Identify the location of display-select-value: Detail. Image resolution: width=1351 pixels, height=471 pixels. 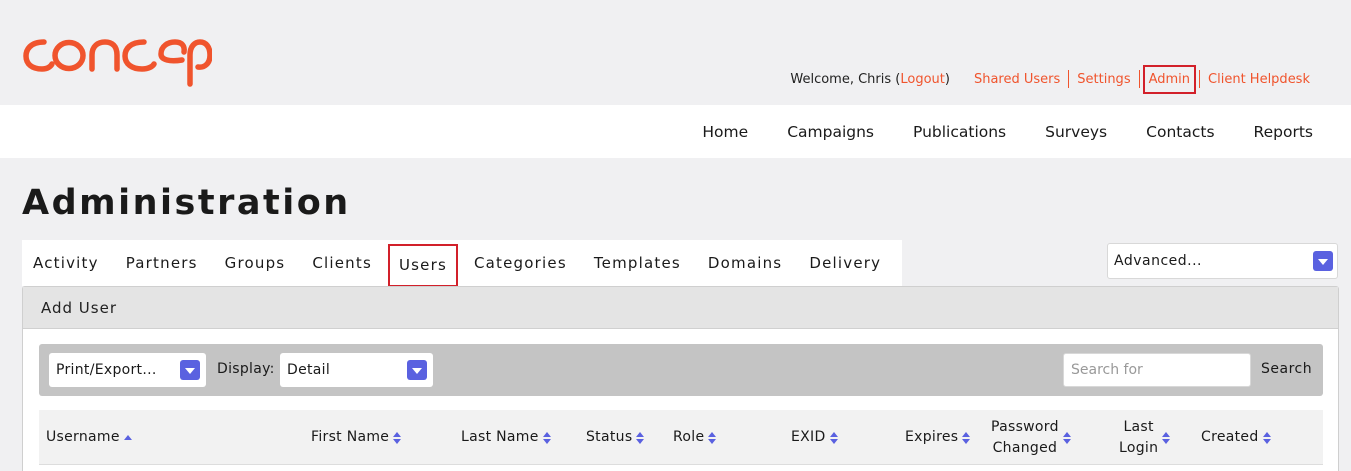
(309, 370).